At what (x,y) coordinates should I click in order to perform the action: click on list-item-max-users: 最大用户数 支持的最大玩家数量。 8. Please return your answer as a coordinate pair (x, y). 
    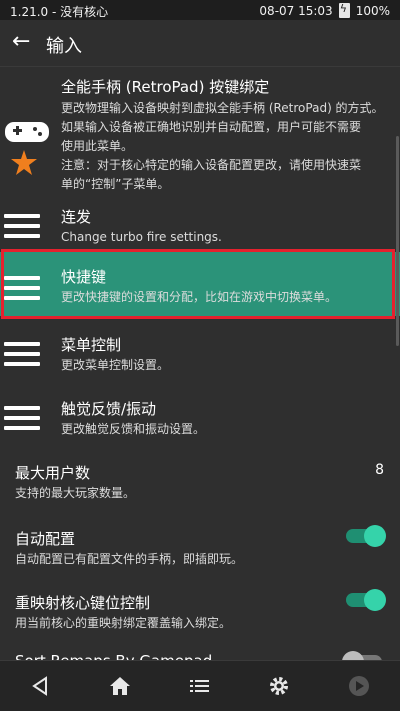
    Looking at the image, I should click on (200, 481).